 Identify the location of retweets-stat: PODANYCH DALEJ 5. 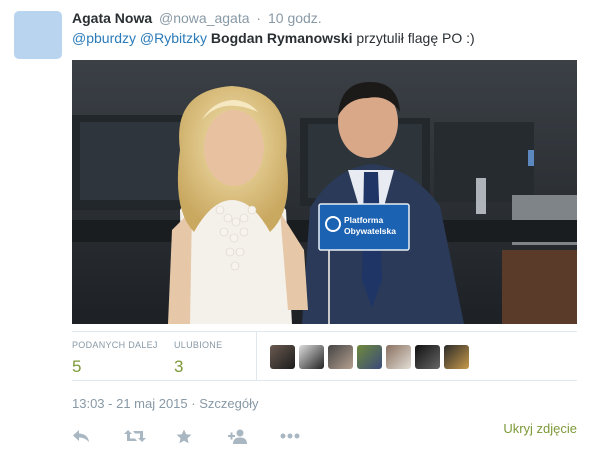
(115, 358).